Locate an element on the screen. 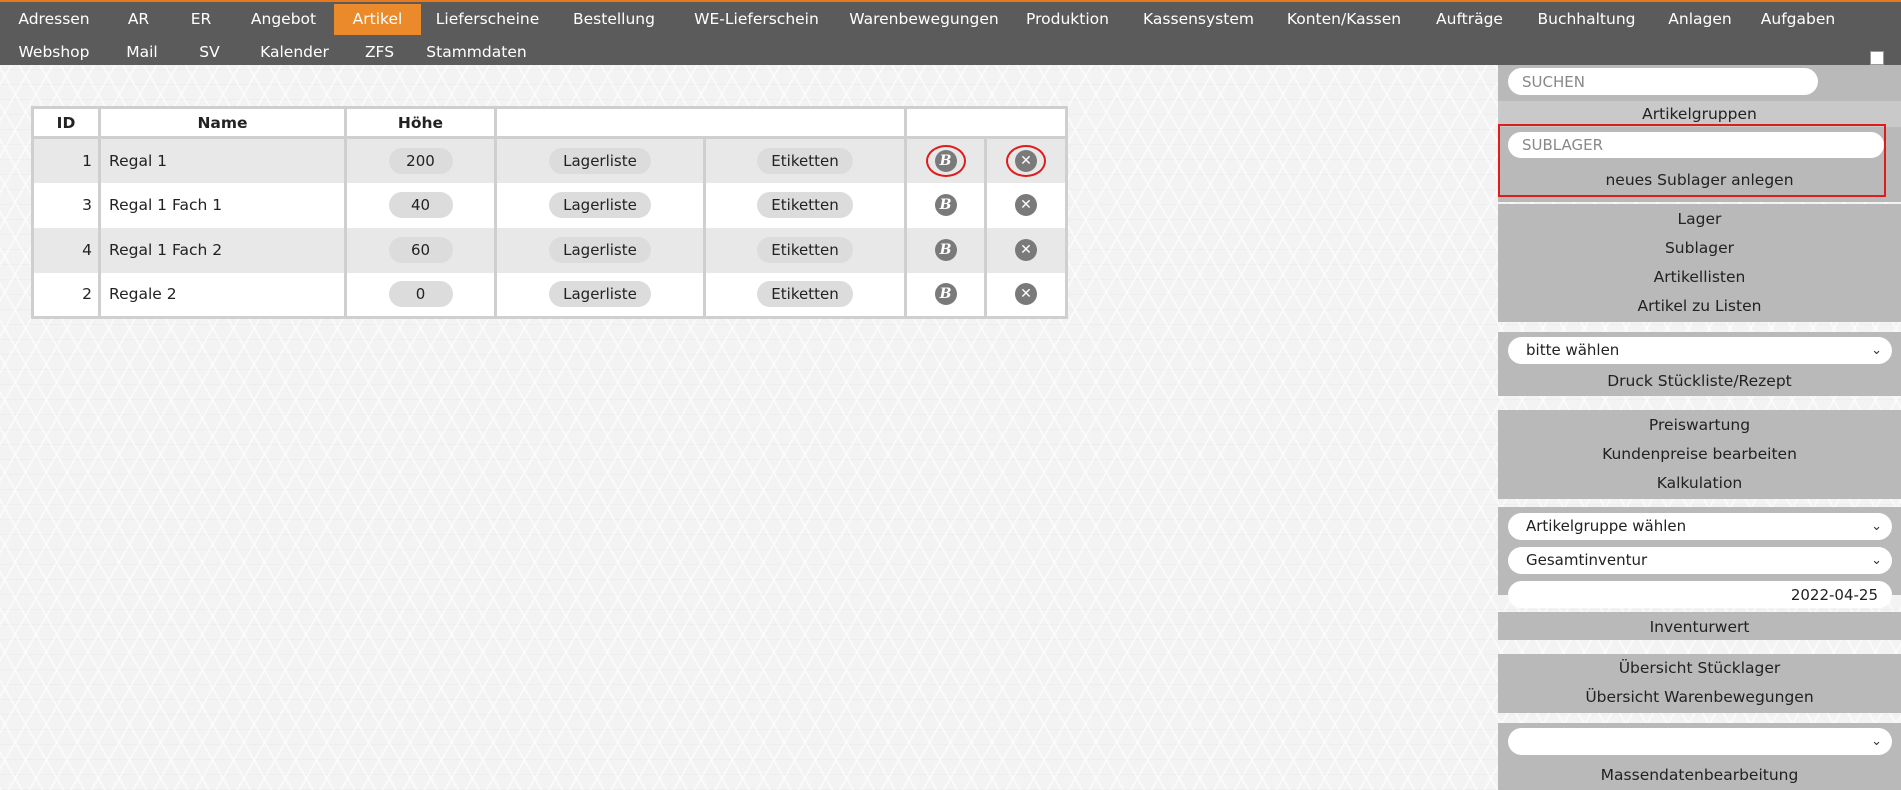 This screenshot has height=790, width=1901. uebersicht-stuecklager-link: Übersicht Stücklager is located at coordinates (1699, 668).